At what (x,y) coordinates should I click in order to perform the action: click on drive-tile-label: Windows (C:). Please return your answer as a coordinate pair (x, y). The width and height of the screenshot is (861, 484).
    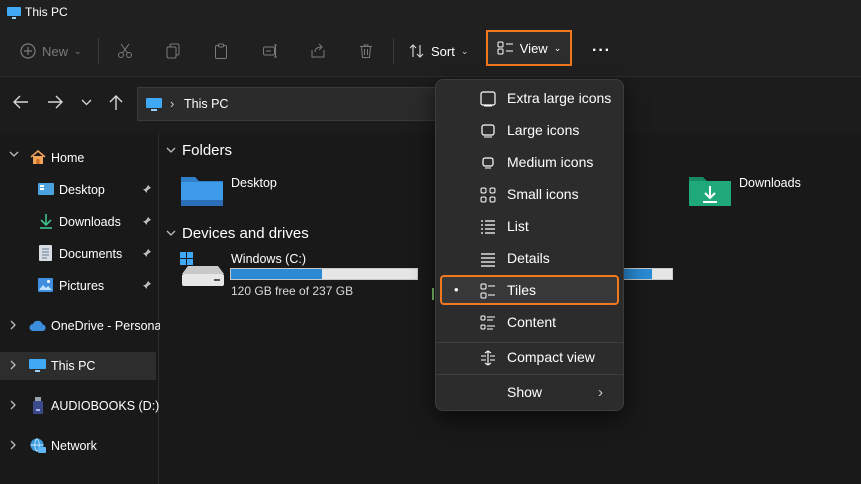
    Looking at the image, I should click on (269, 259).